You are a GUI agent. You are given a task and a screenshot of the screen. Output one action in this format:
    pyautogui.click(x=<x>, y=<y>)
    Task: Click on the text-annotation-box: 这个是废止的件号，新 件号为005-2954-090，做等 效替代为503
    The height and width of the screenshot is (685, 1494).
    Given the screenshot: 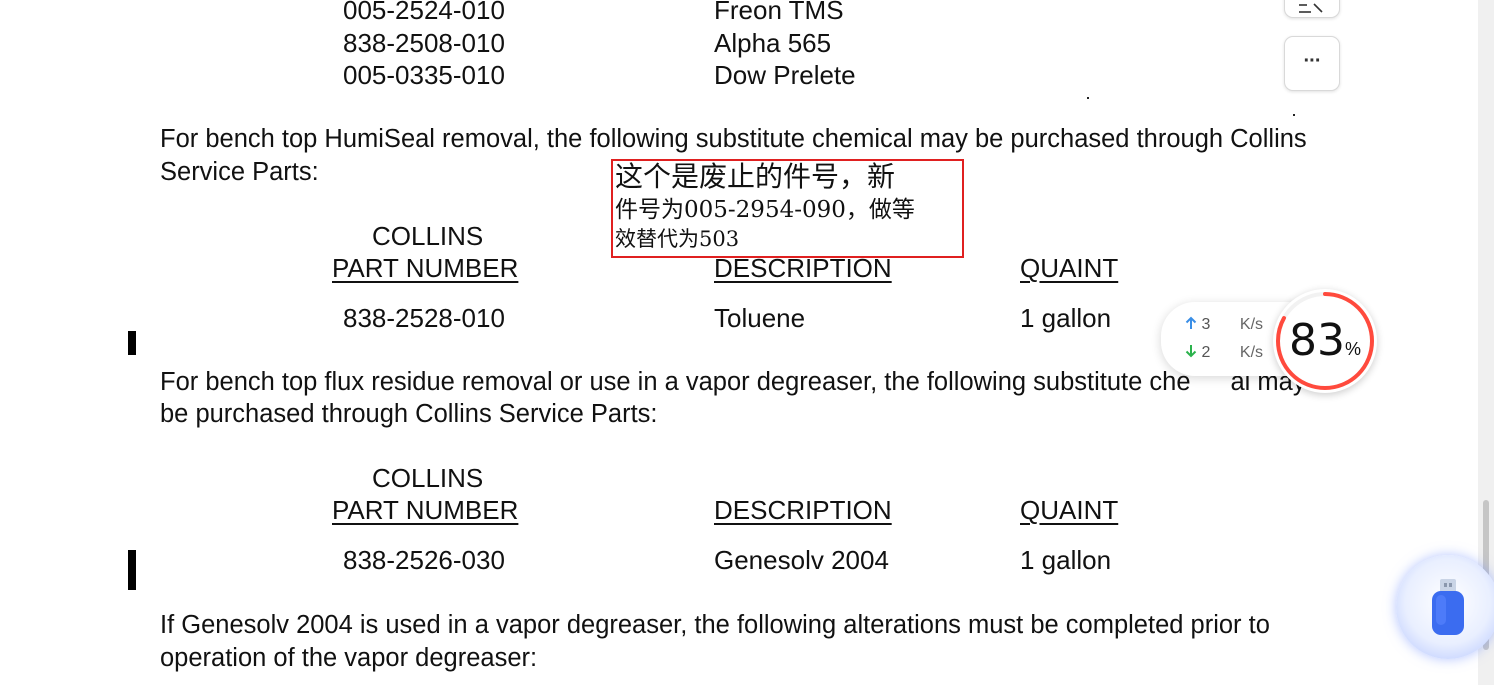 What is the action you would take?
    pyautogui.click(x=787, y=208)
    